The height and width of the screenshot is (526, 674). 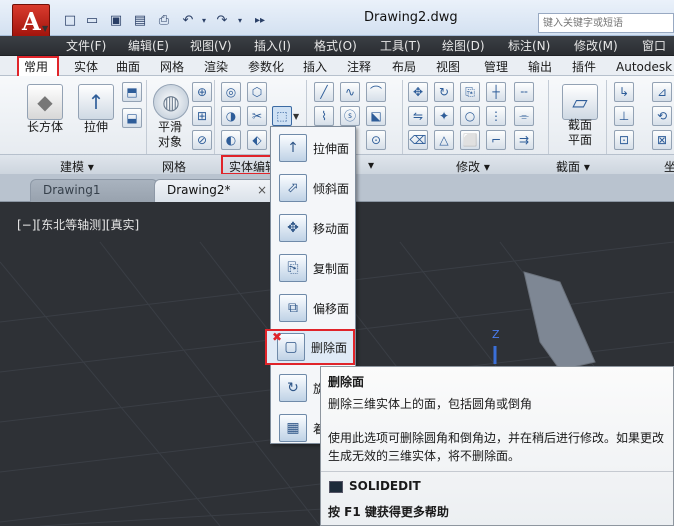 I want to click on menu-item-copy-face: ⎘ 复制面, so click(x=314, y=268).